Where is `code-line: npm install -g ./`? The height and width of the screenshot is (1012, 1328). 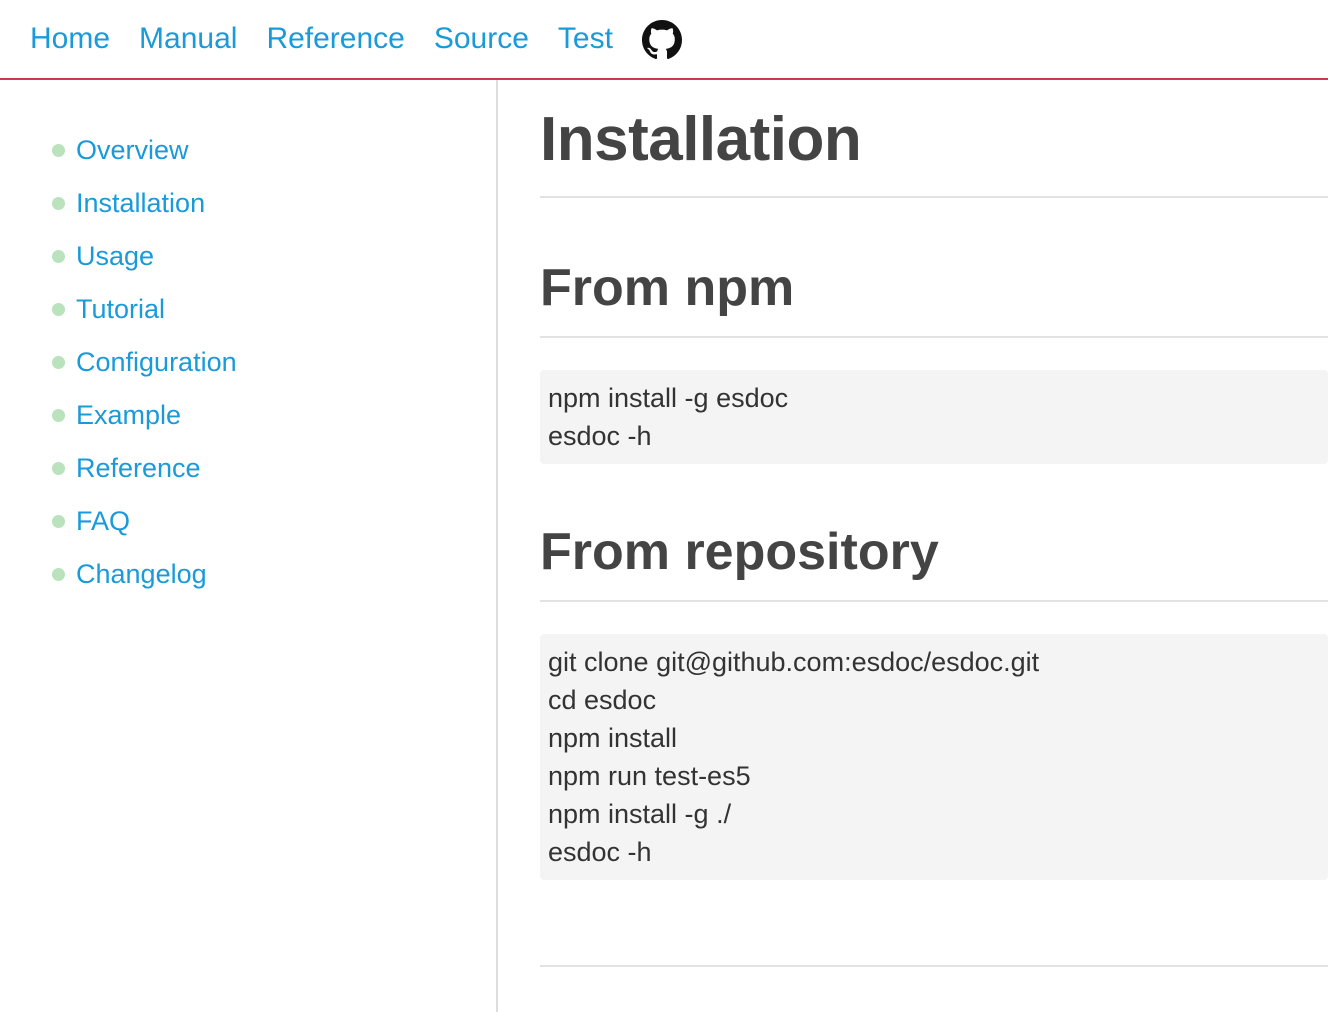 code-line: npm install -g ./ is located at coordinates (640, 814).